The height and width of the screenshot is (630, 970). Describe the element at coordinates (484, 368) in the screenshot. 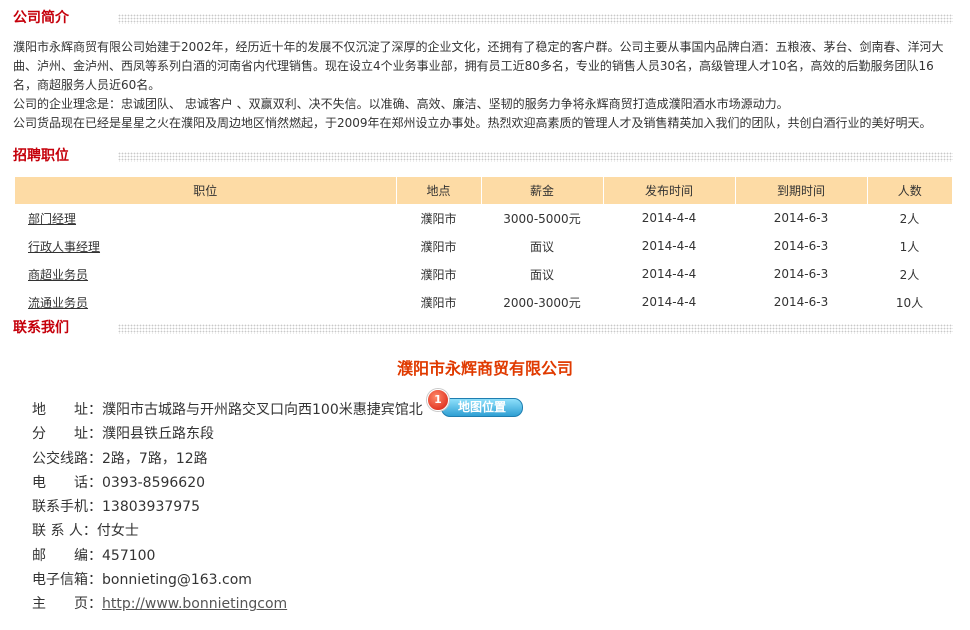

I see `company-name-heading: 濮阳市永辉商贸有限公司` at that location.